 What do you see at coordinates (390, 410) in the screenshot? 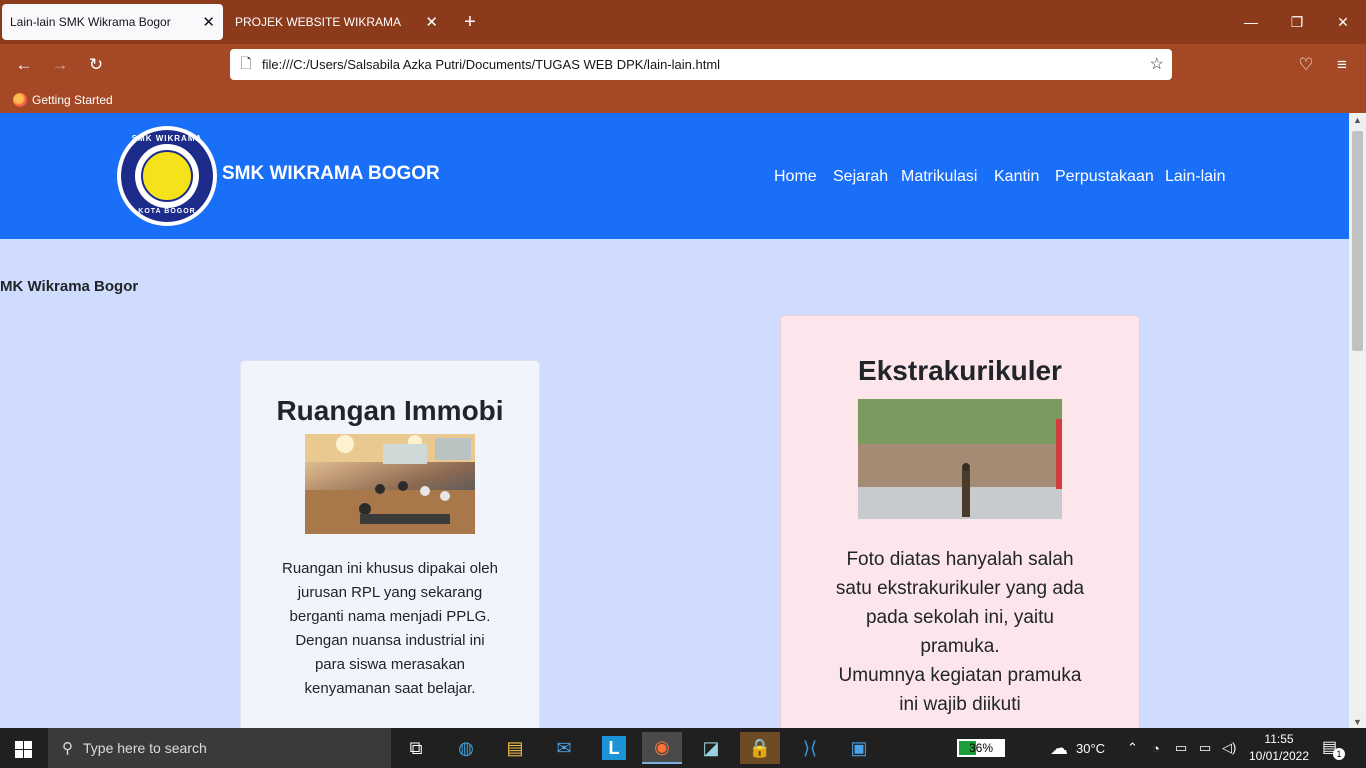
I see `card-title: Ruangan Immobi` at bounding box center [390, 410].